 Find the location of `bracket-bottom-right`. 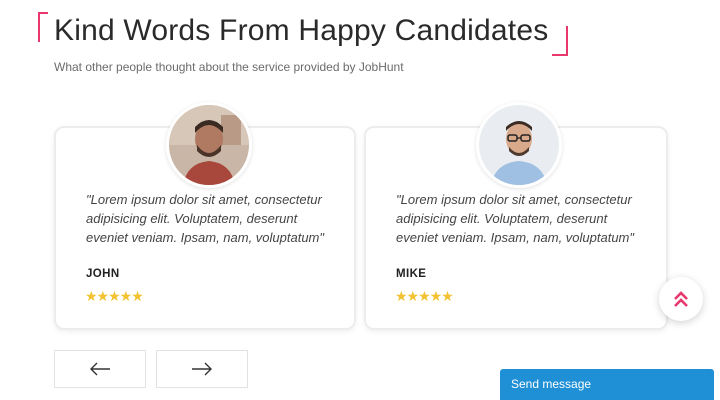

bracket-bottom-right is located at coordinates (560, 41).